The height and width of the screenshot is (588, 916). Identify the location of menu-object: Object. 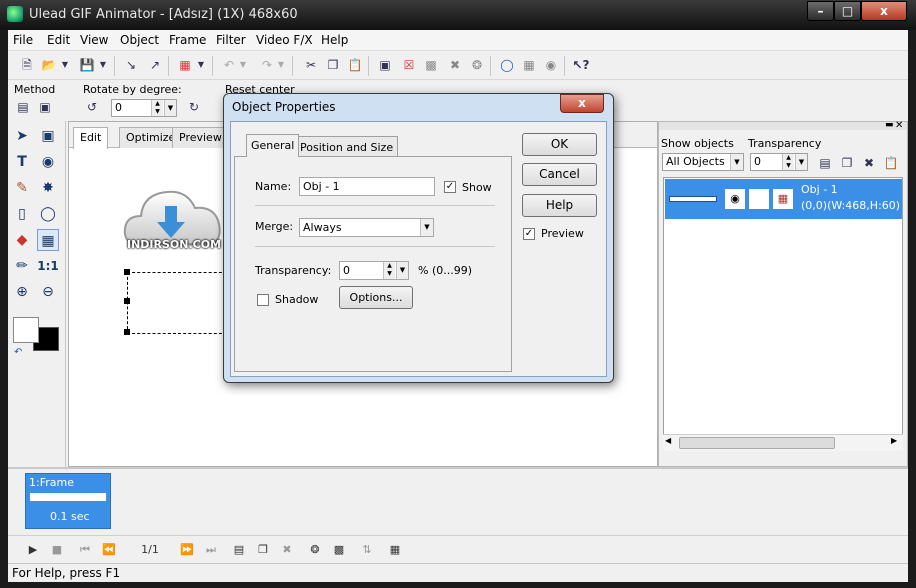
(139, 40).